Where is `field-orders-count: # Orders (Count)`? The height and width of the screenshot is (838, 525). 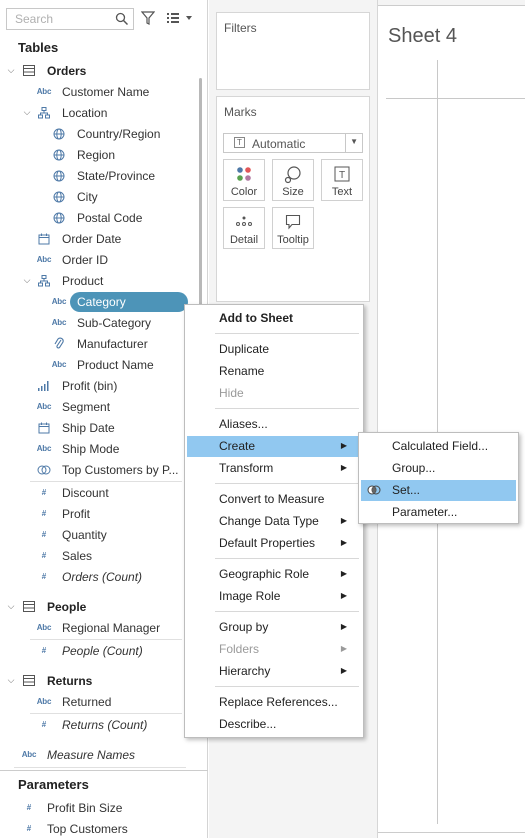 field-orders-count: # Orders (Count) is located at coordinates (100, 576).